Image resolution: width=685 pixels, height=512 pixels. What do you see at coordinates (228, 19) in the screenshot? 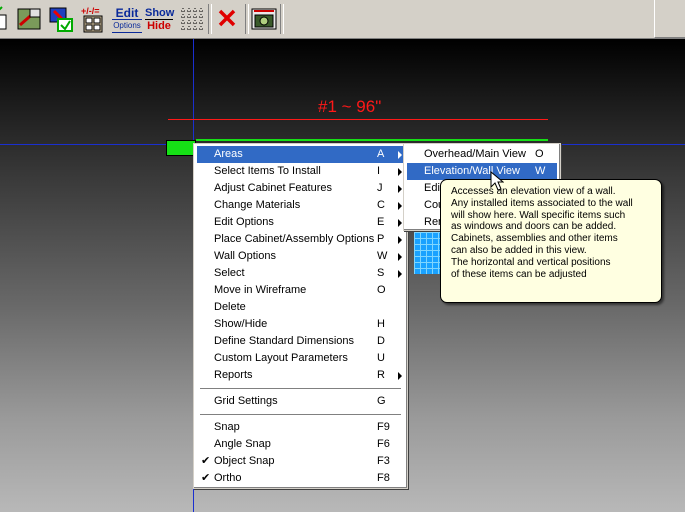
I see `delete-x-icon` at bounding box center [228, 19].